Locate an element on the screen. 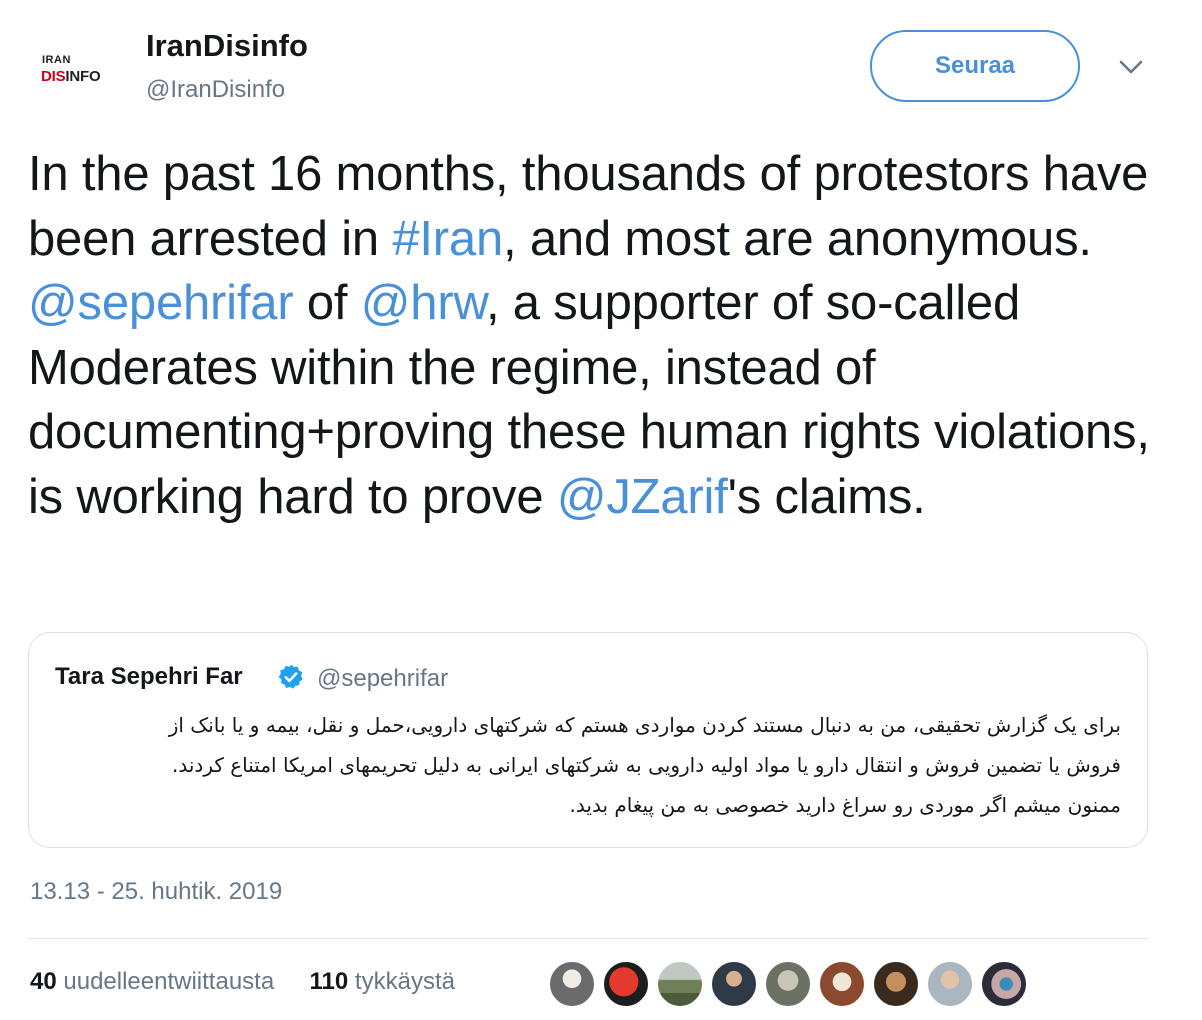 This screenshot has height=1020, width=1202. follow-button: Seuraa is located at coordinates (975, 66).